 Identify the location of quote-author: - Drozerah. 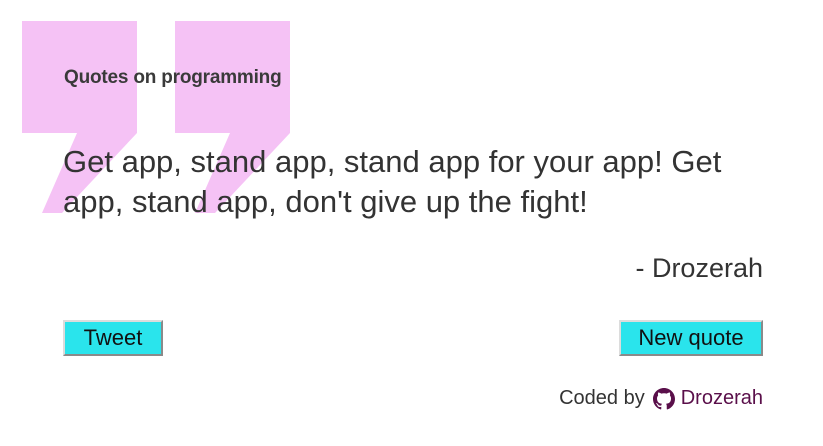
(699, 268).